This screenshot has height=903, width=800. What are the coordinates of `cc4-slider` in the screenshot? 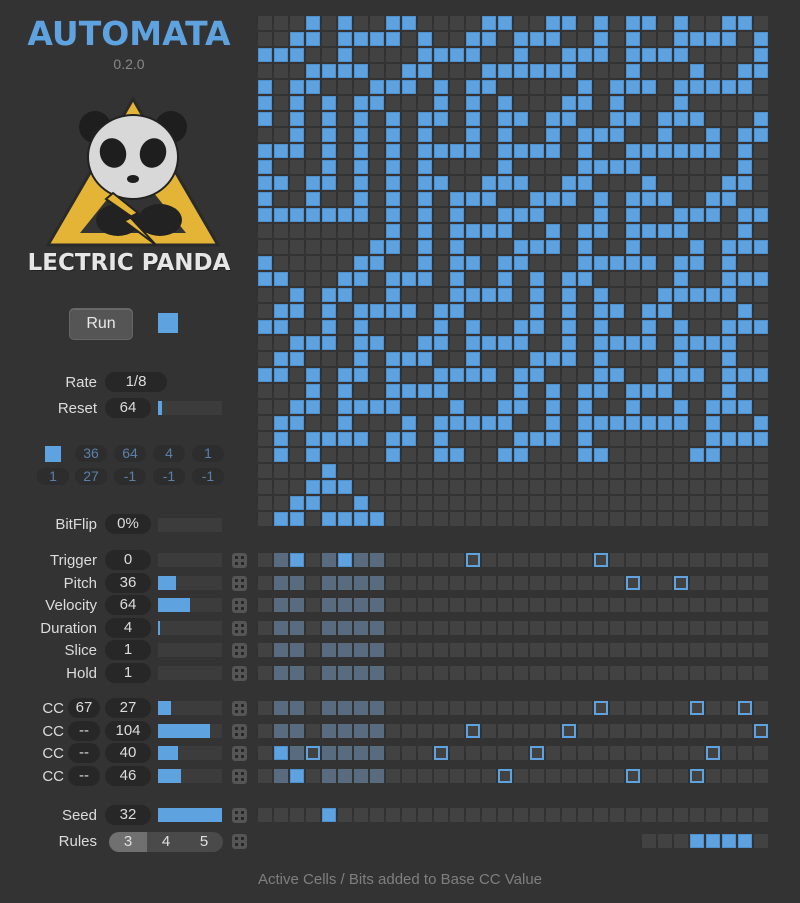 It's located at (190, 775).